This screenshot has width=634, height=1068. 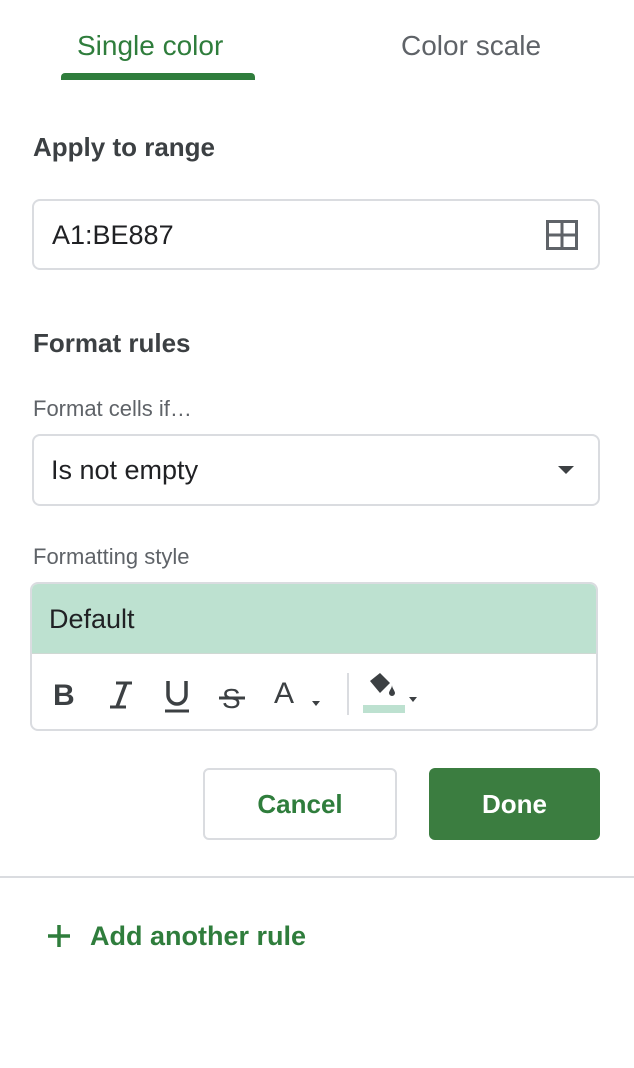 I want to click on condition-value: Is not empty, so click(x=125, y=470).